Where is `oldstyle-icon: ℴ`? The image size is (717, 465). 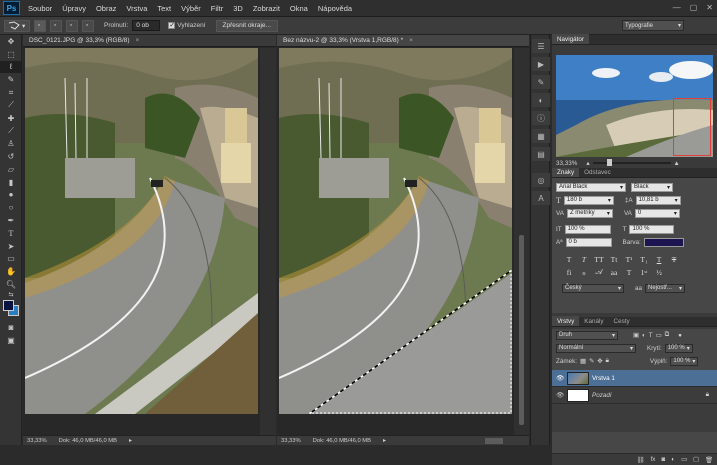 oldstyle-icon: ℴ is located at coordinates (584, 272).